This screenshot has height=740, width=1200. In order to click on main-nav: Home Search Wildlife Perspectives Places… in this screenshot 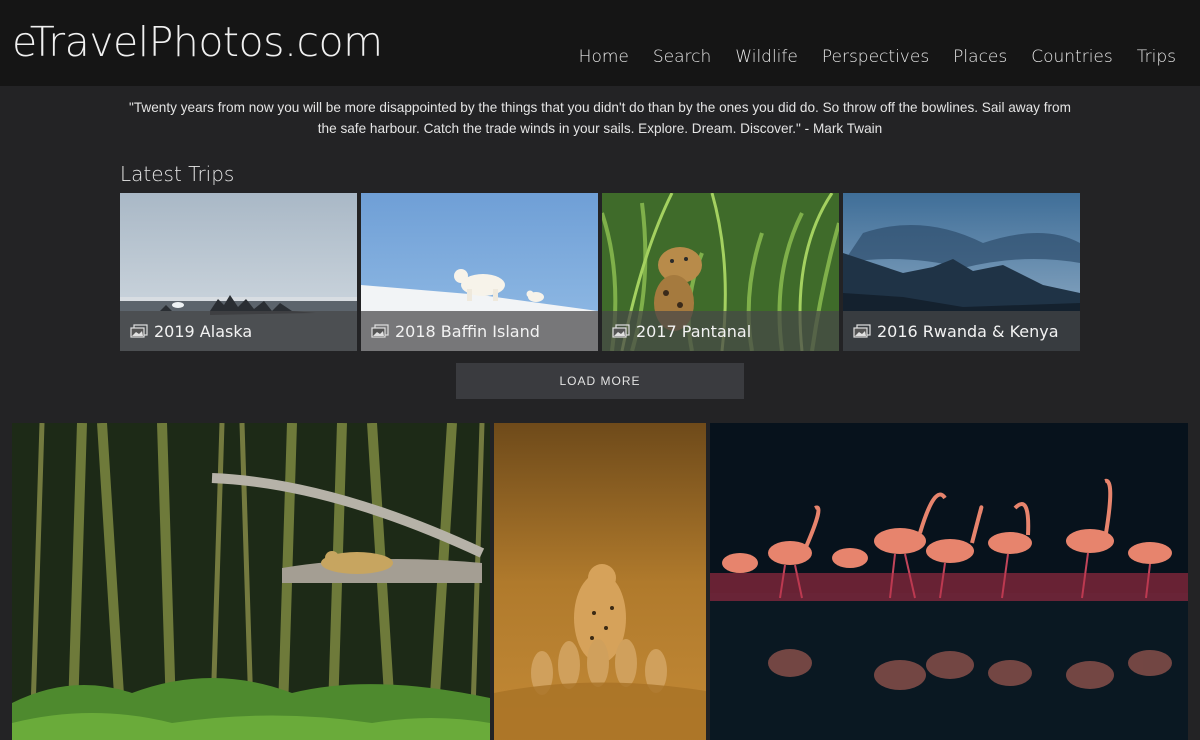, I will do `click(877, 57)`.